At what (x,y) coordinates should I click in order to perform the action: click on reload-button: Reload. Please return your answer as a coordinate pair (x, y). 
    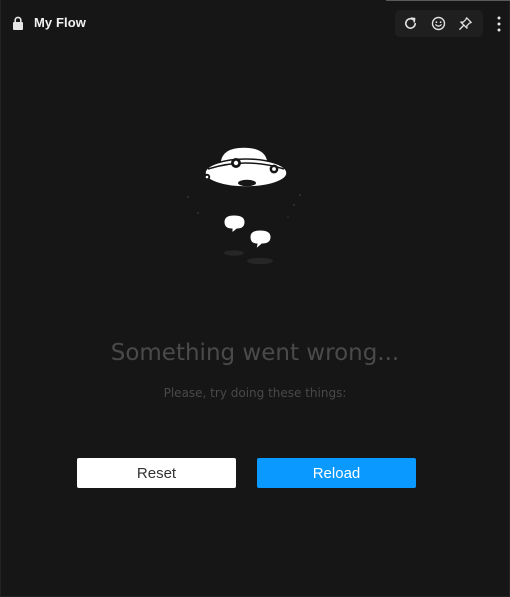
    Looking at the image, I should click on (336, 473).